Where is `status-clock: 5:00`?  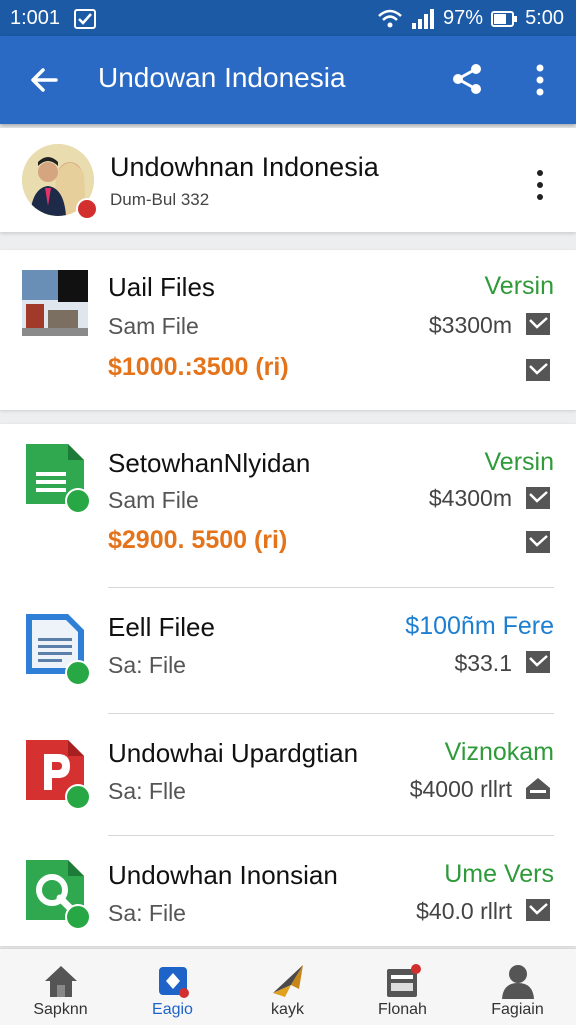 status-clock: 5:00 is located at coordinates (544, 18).